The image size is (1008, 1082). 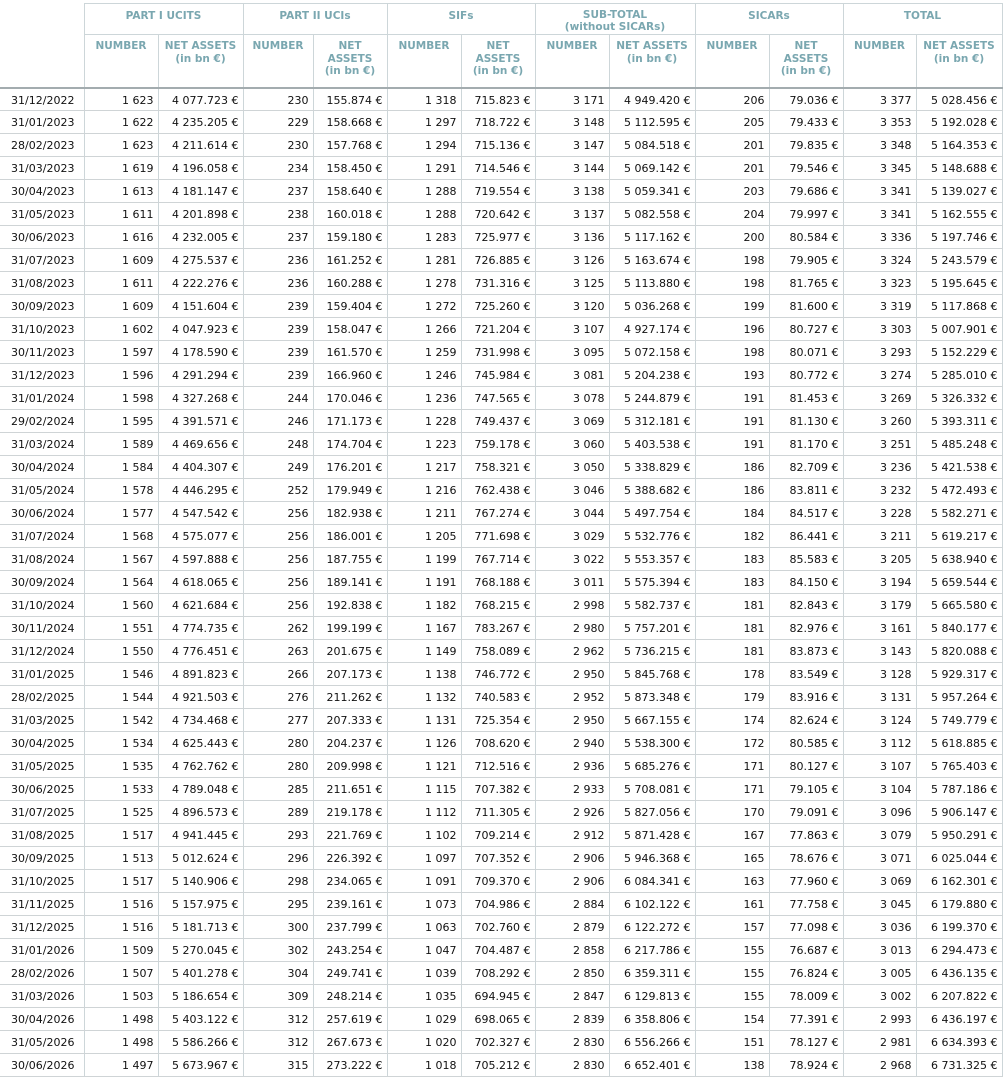 What do you see at coordinates (200, 582) in the screenshot?
I see `cell-part1-assets: 4 618.065 €` at bounding box center [200, 582].